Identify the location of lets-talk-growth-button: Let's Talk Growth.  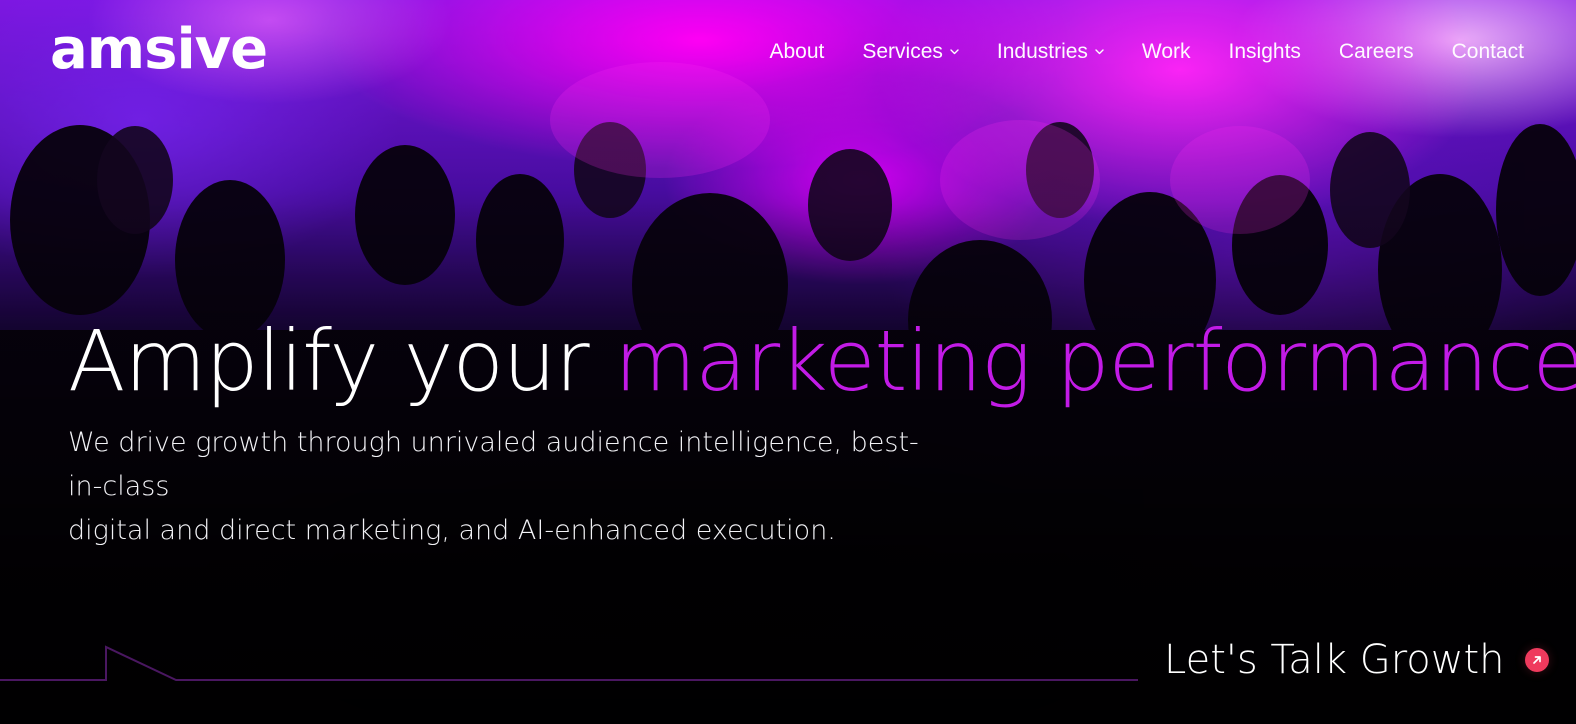
(1356, 660).